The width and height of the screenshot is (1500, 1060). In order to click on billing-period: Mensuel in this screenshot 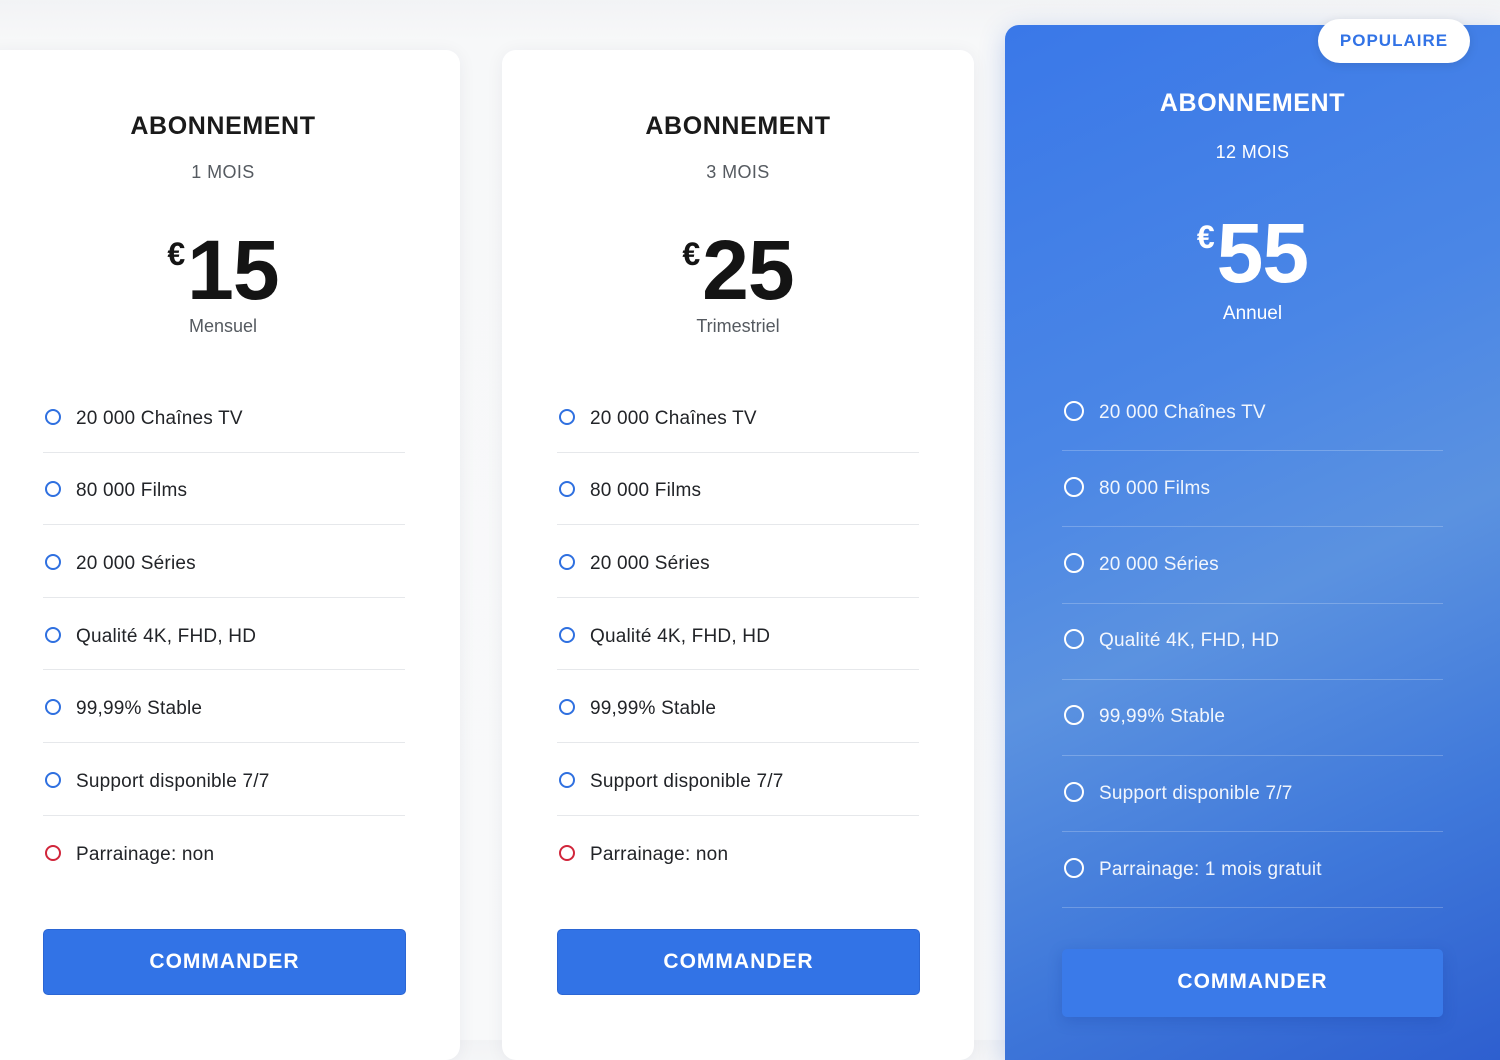, I will do `click(223, 326)`.